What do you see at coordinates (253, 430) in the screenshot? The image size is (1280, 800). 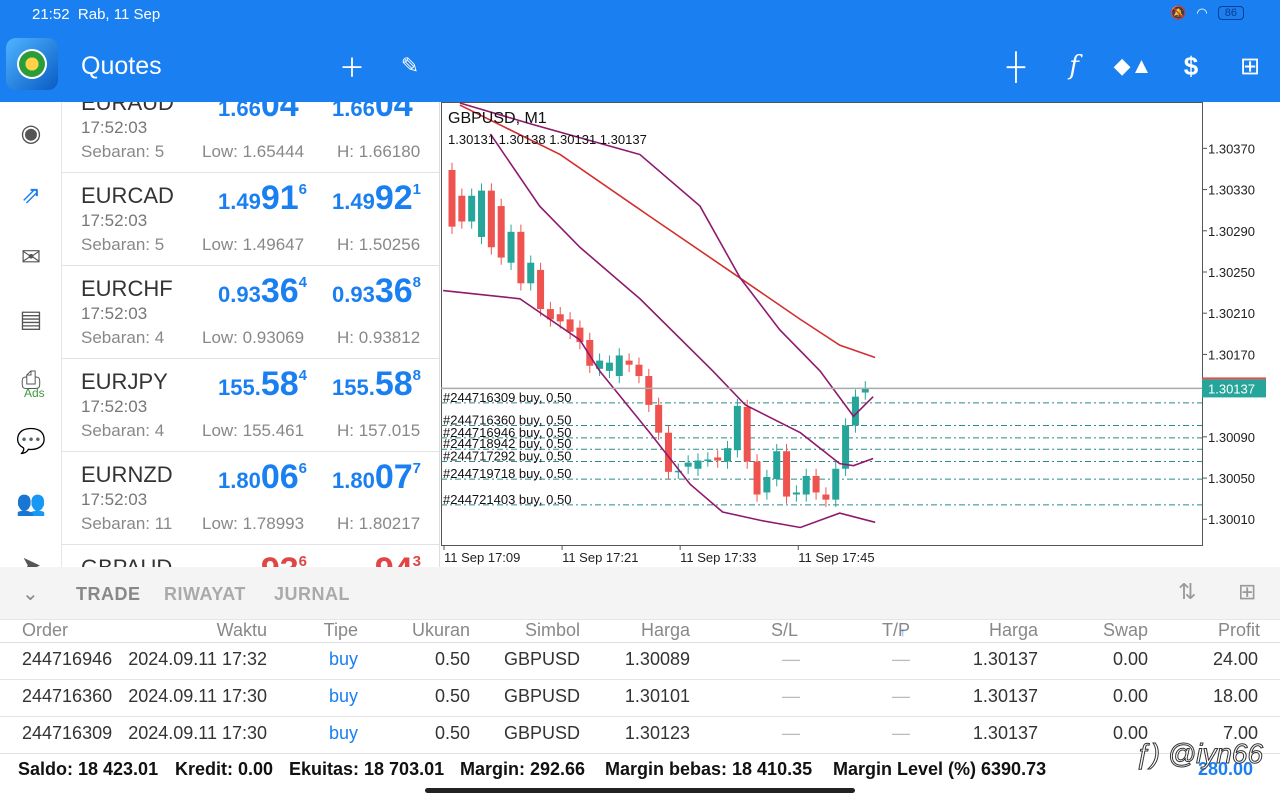 I see `quote-low: Low: 155.461` at bounding box center [253, 430].